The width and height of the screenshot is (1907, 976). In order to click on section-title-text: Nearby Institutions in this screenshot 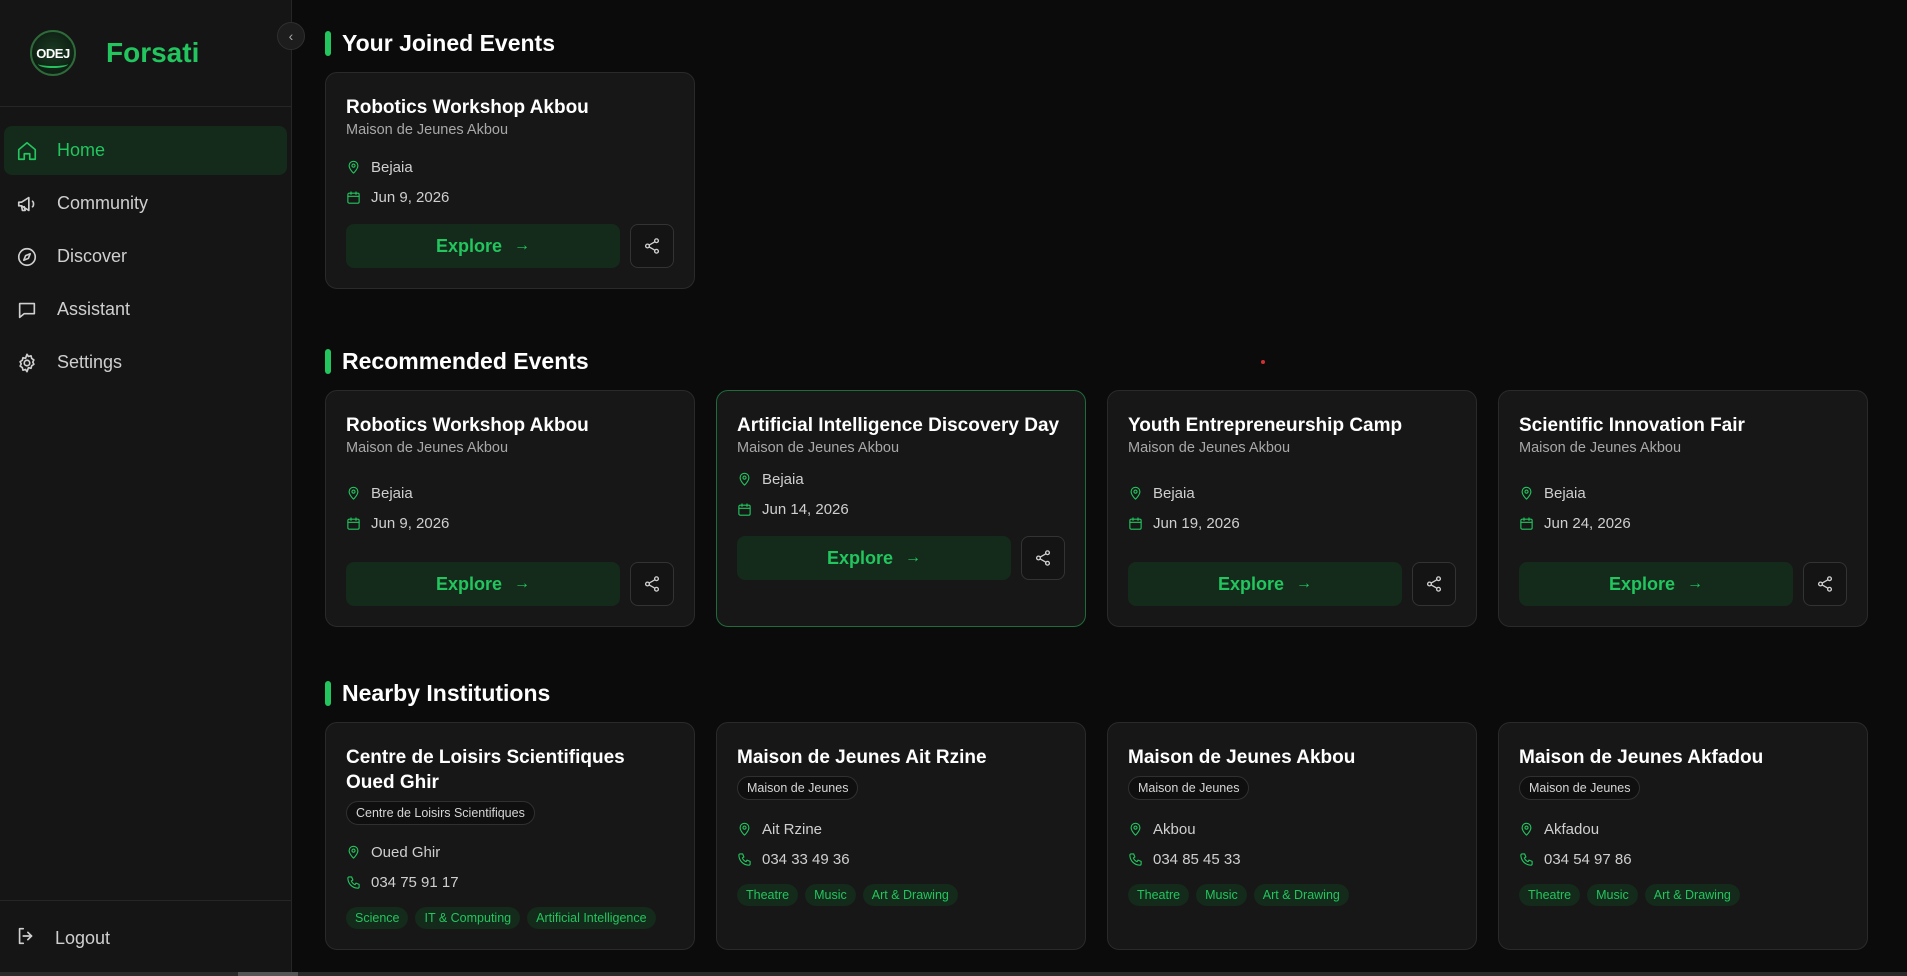, I will do `click(446, 692)`.